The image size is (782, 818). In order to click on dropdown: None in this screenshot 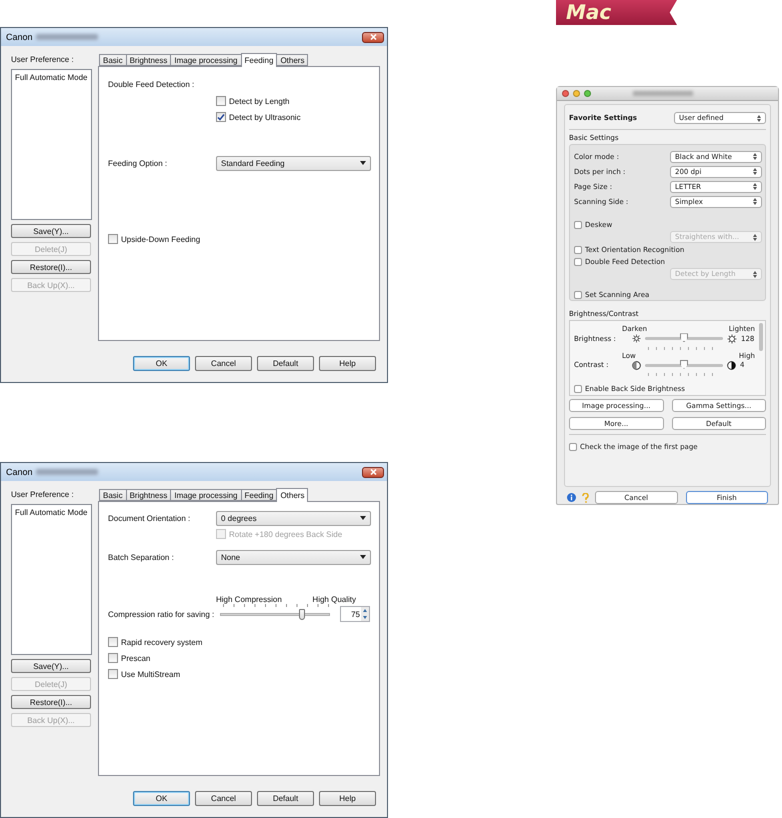, I will do `click(293, 557)`.